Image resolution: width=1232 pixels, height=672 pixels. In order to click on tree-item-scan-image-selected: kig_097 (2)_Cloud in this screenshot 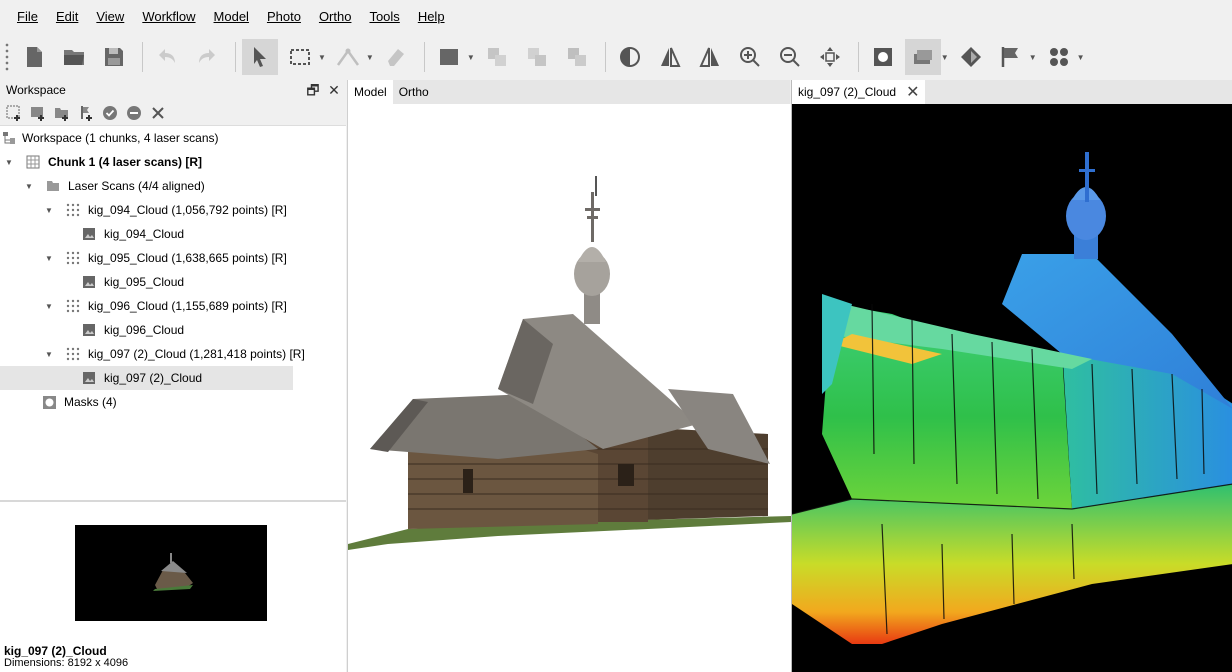, I will do `click(146, 378)`.